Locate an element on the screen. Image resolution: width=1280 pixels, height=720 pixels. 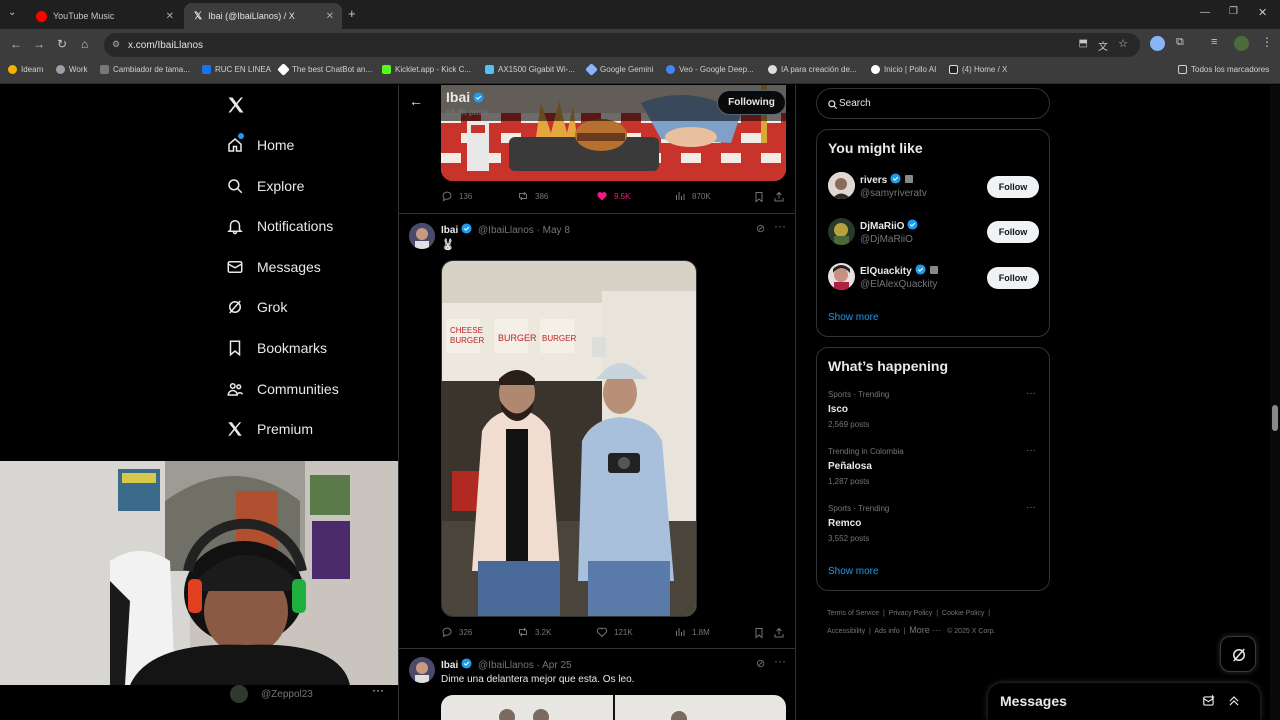
bookmark-item: Google Gemini is located at coordinates (619, 69).